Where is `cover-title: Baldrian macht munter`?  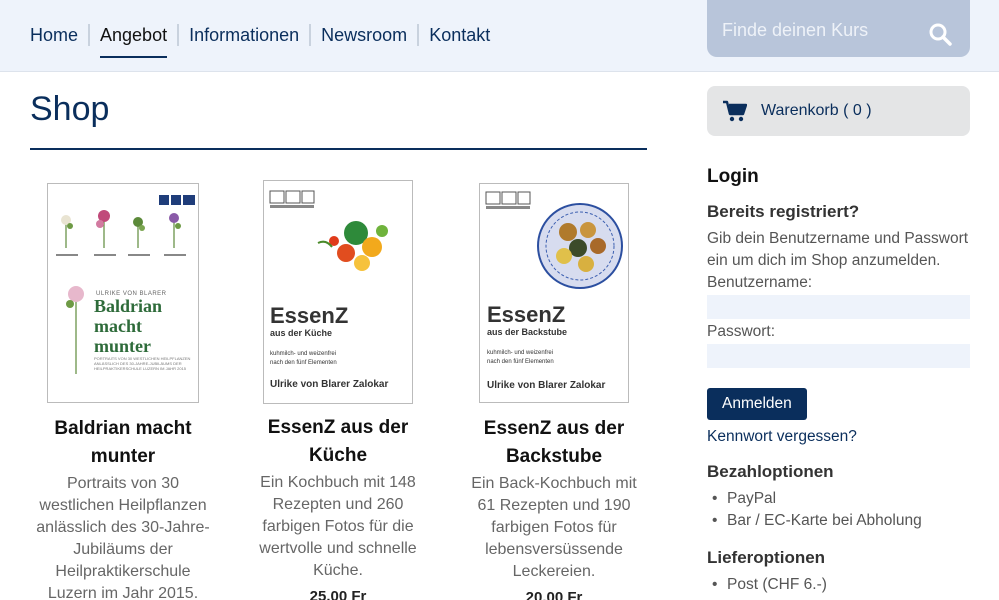
cover-title: Baldrian macht munter is located at coordinates (128, 326).